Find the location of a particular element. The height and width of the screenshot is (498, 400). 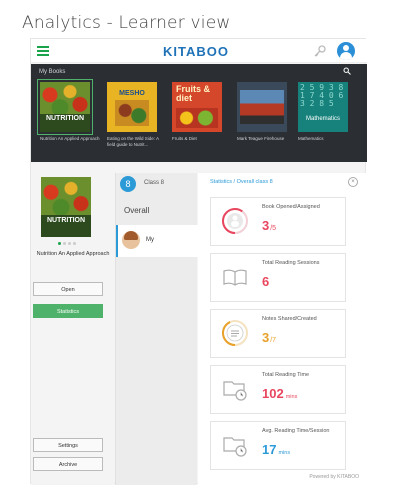

book-firehouse: Mark Teague Firehouse is located at coordinates (262, 111).